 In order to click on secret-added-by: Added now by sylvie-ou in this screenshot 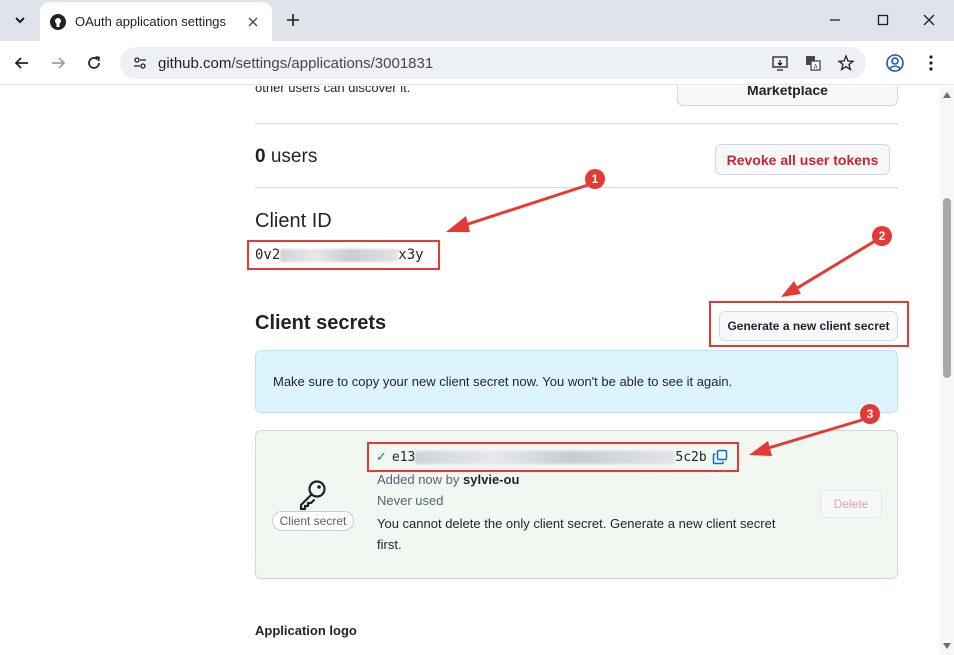, I will do `click(448, 479)`.